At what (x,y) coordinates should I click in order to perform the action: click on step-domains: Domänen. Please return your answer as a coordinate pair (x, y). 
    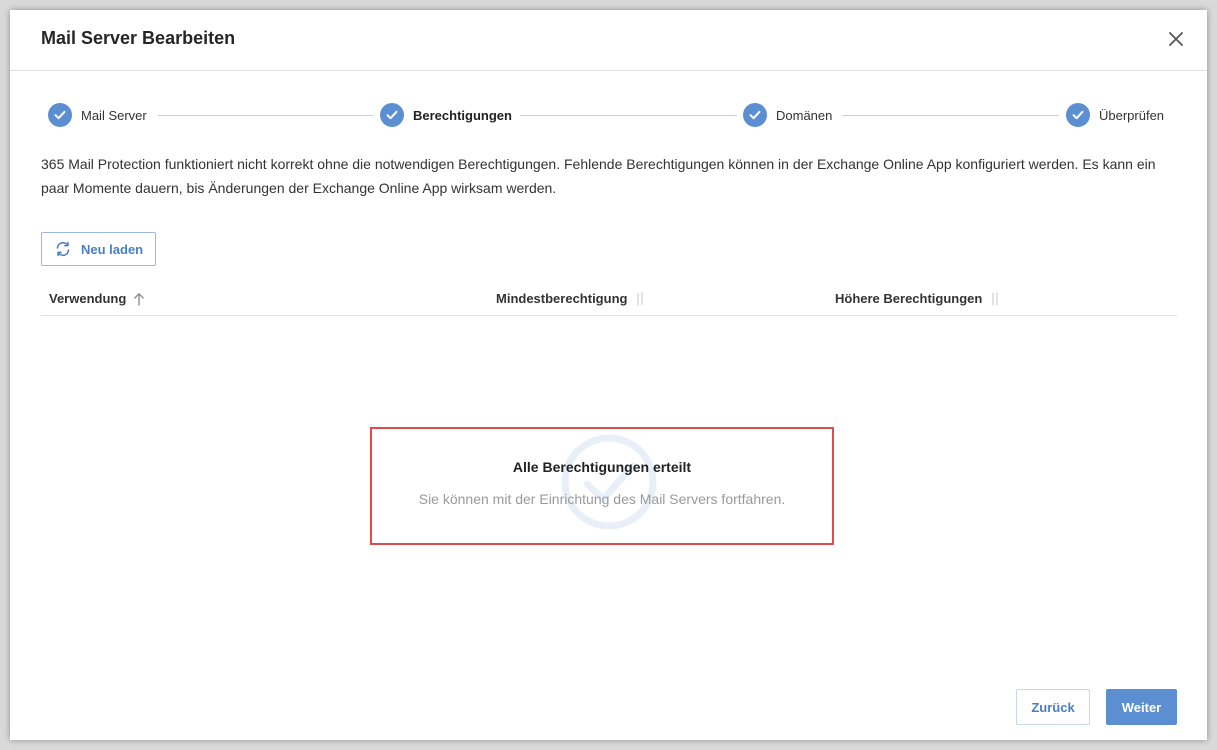
    Looking at the image, I should click on (787, 115).